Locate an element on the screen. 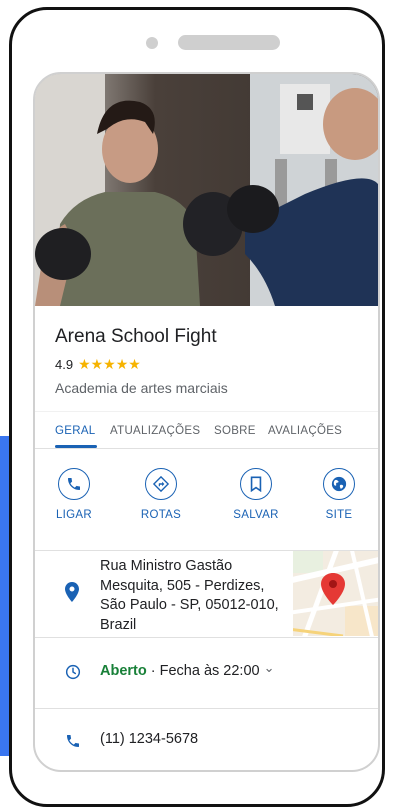 This screenshot has height=807, width=393. hours-text: Aberto · Fecha às 22:00 ⌄ is located at coordinates (187, 669).